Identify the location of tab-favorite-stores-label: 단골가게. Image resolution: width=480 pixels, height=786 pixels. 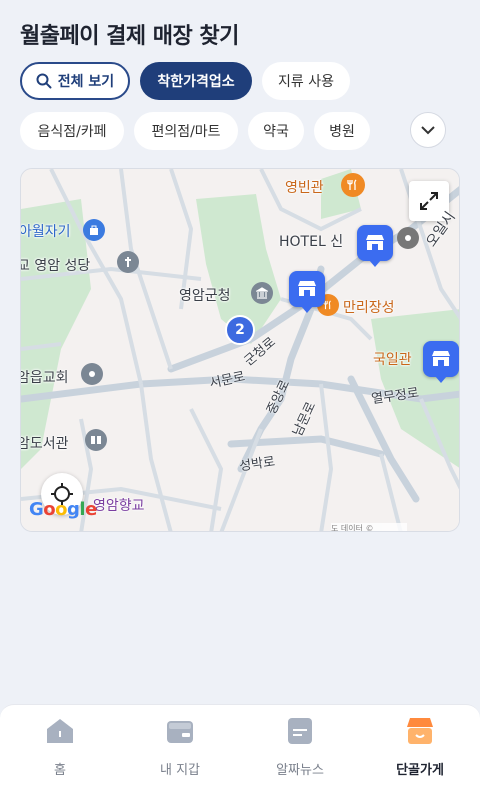
(420, 770).